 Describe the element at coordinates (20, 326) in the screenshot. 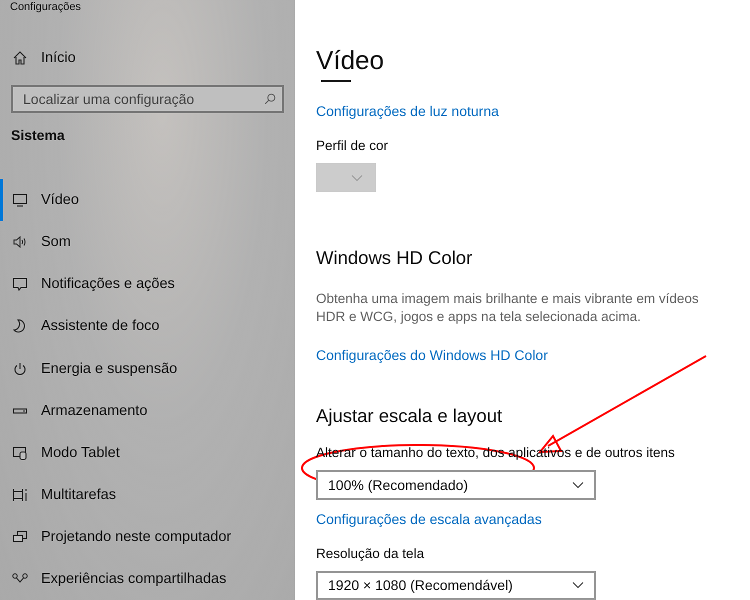

I see `moon-icon` at that location.